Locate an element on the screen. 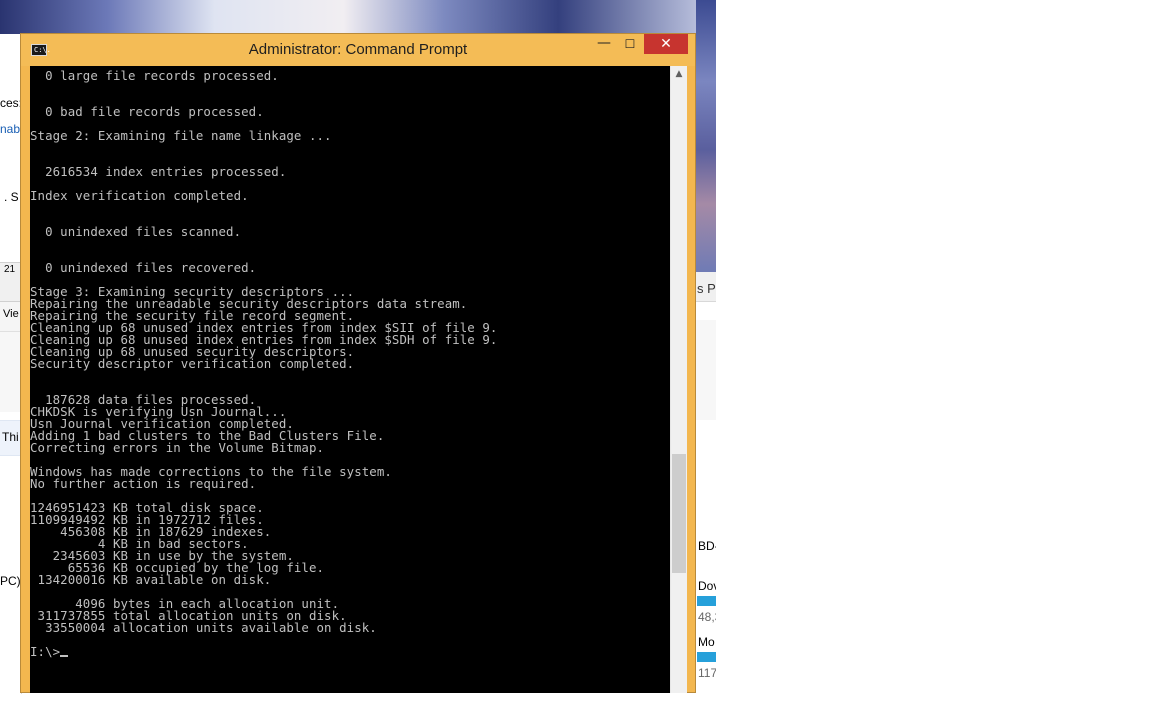 The height and width of the screenshot is (720, 1152). console-line: 0 unindexed files scanned. is located at coordinates (136, 231).